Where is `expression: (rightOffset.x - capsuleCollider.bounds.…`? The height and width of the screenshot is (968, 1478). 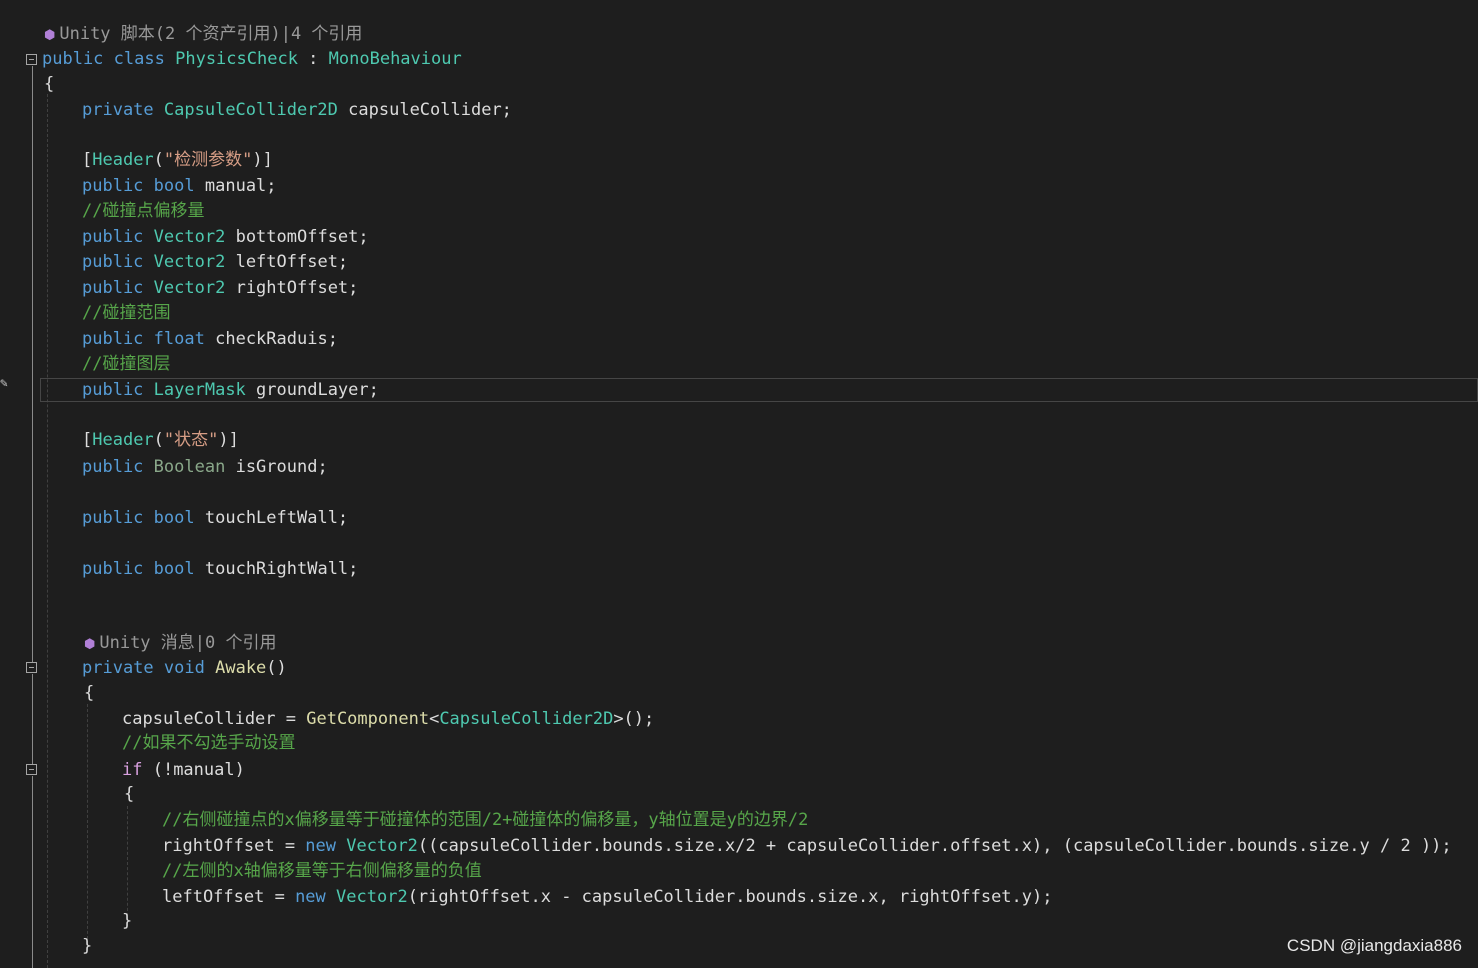
expression: (rightOffset.x - capsuleCollider.bounds.… is located at coordinates (730, 897).